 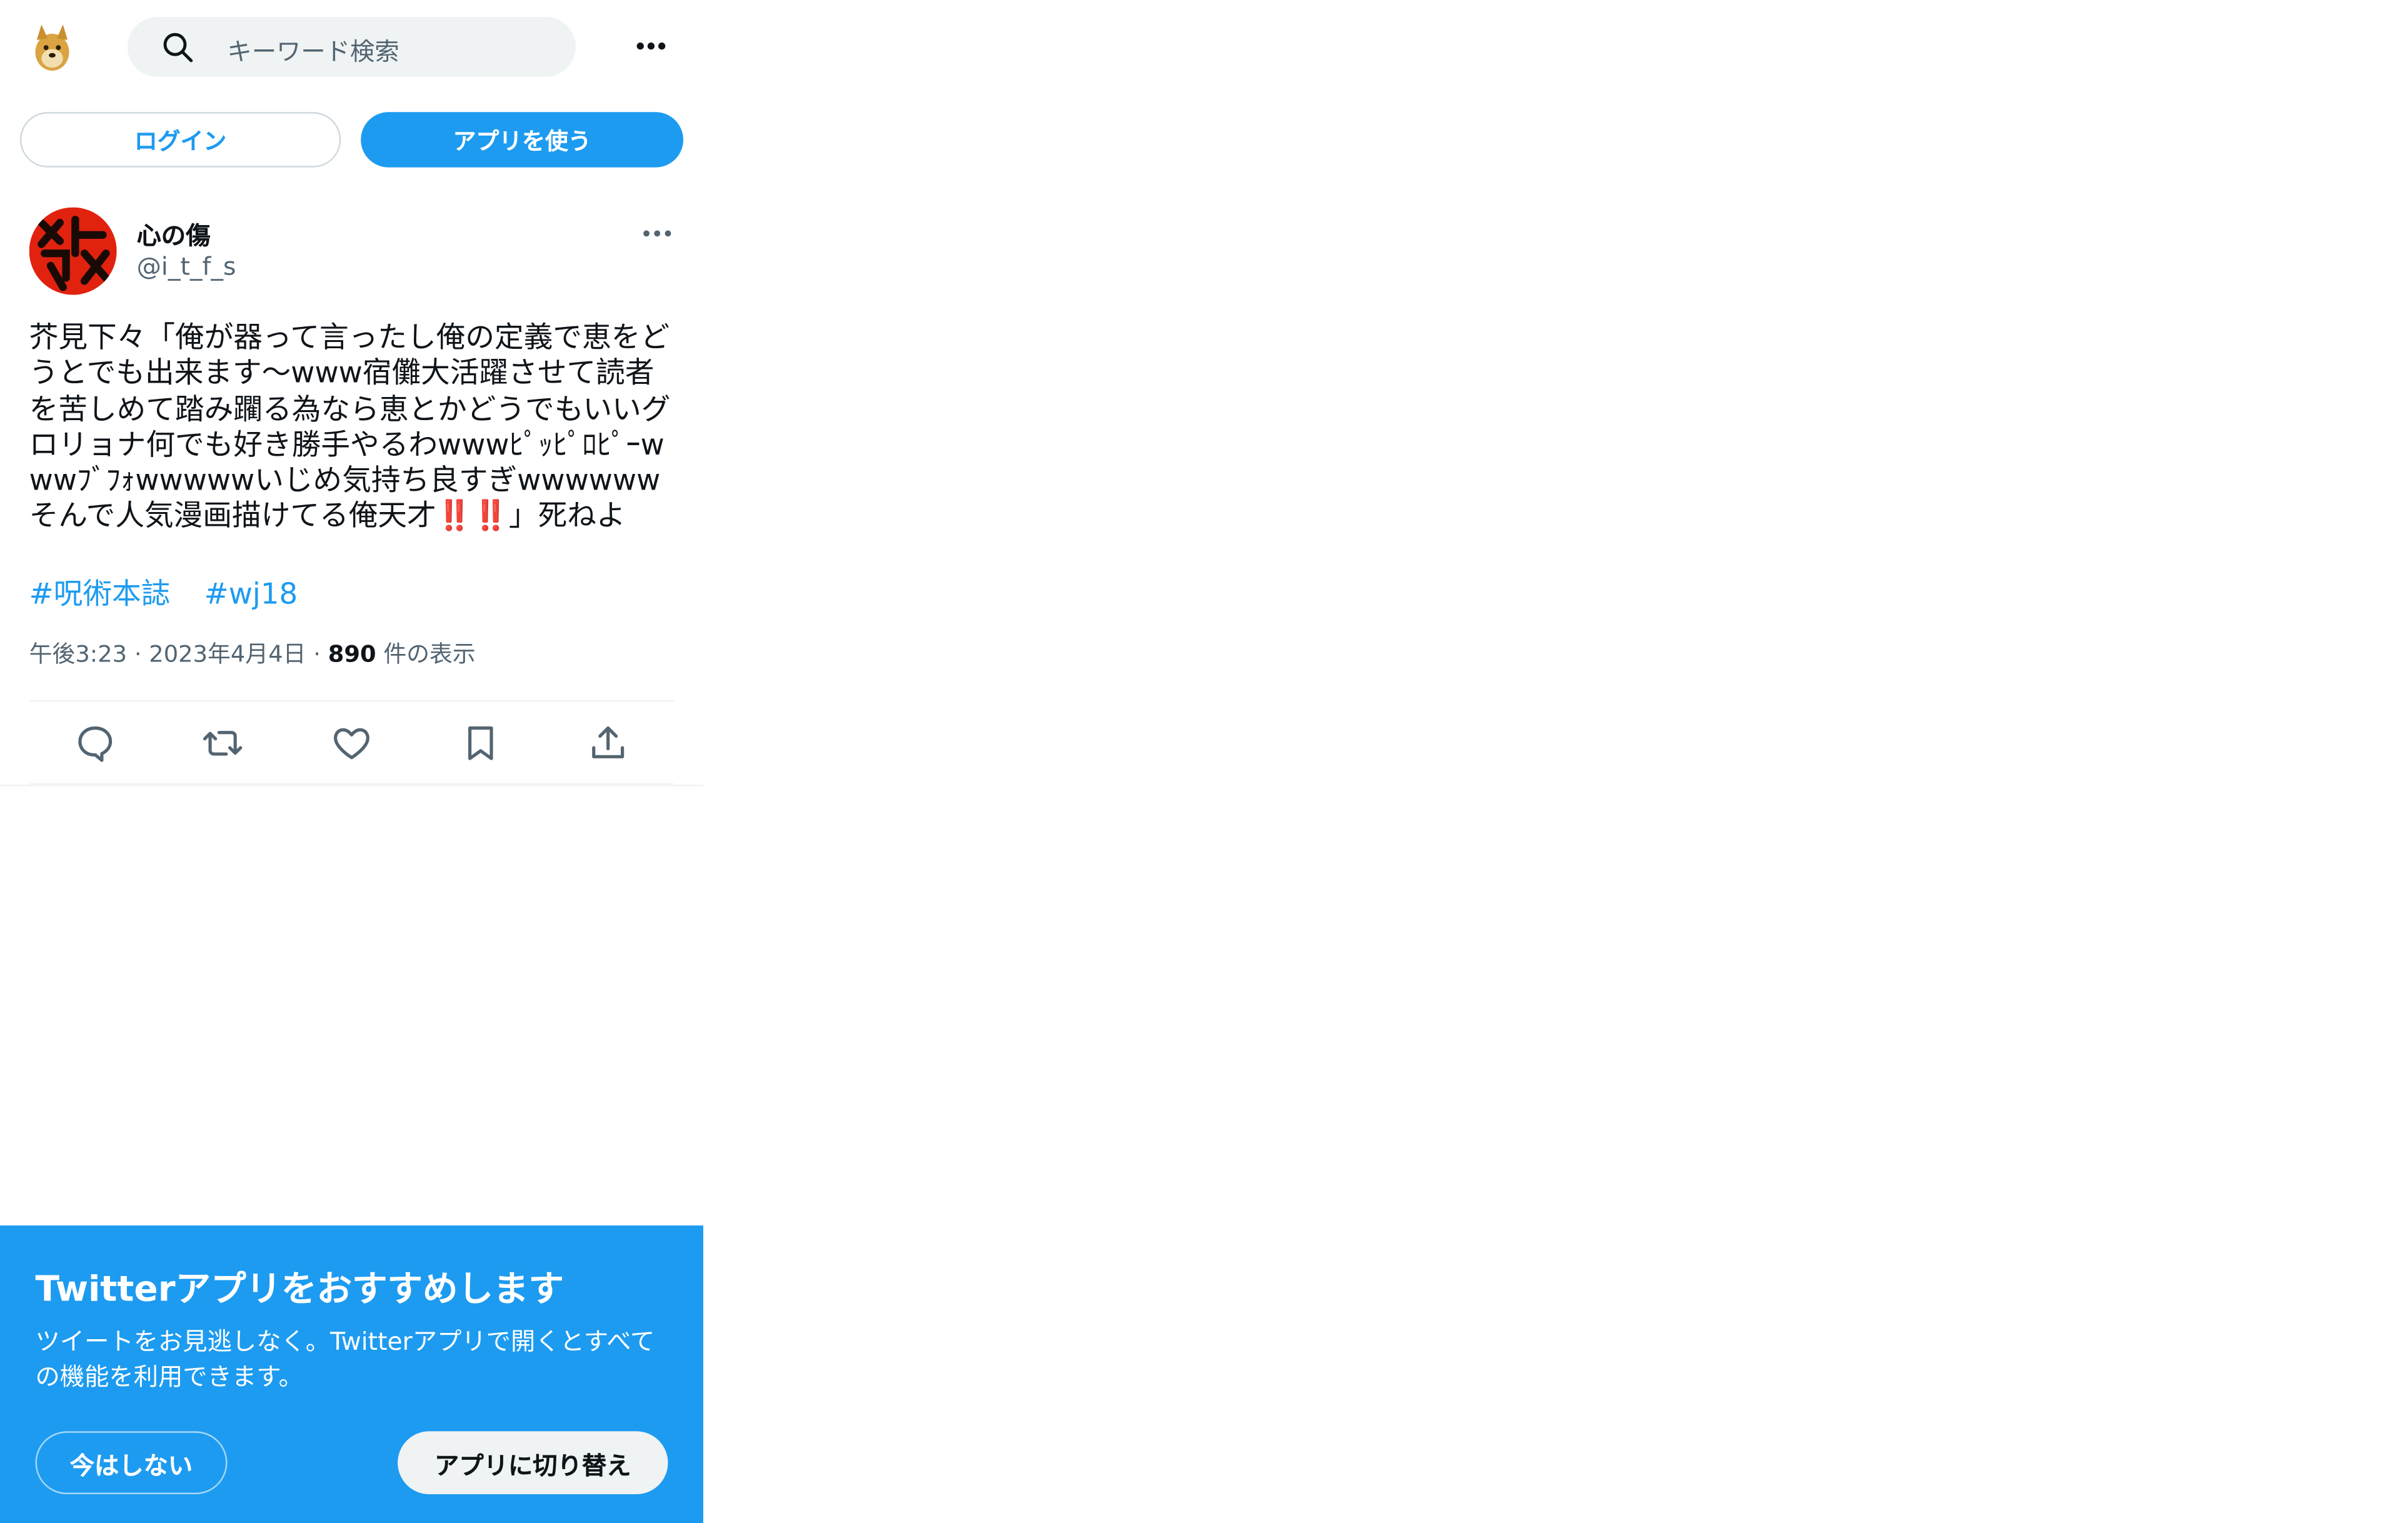 What do you see at coordinates (352, 654) in the screenshot?
I see `views-count: 890` at bounding box center [352, 654].